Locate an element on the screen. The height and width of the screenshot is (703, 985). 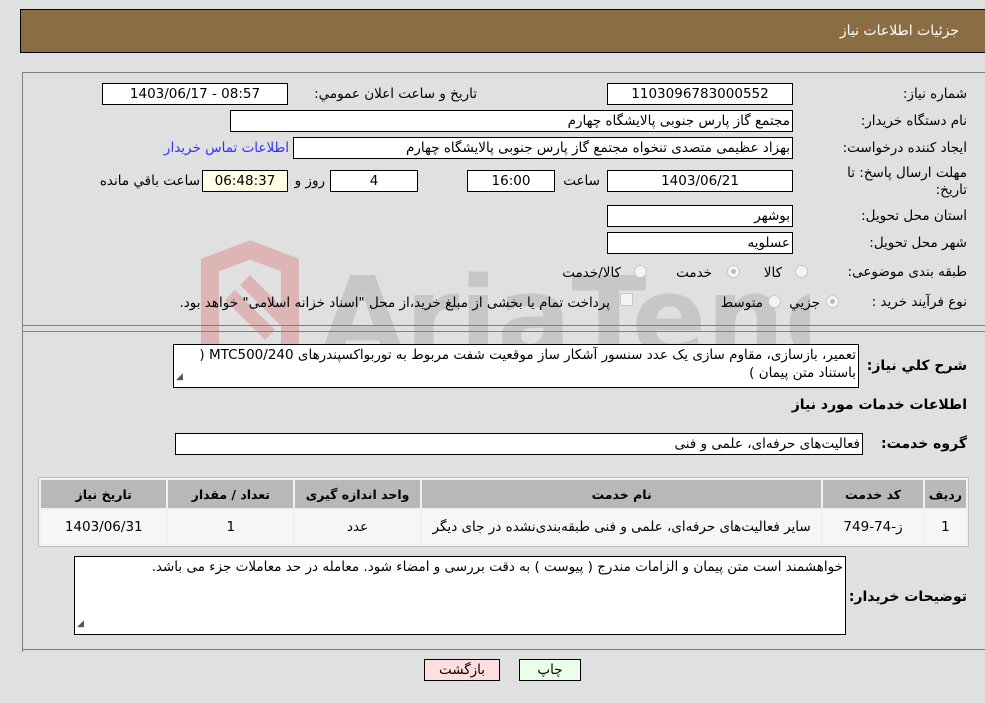
cell-unit: عدد is located at coordinates (357, 527).